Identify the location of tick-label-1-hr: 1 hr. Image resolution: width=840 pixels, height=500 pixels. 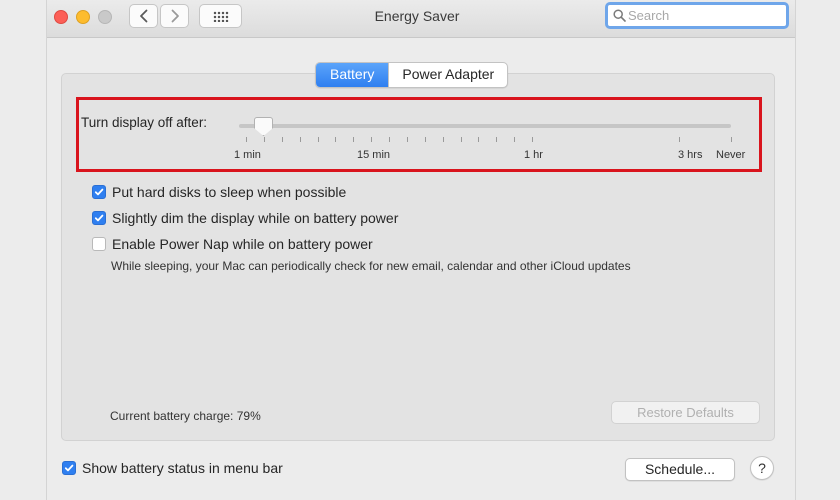
(533, 155).